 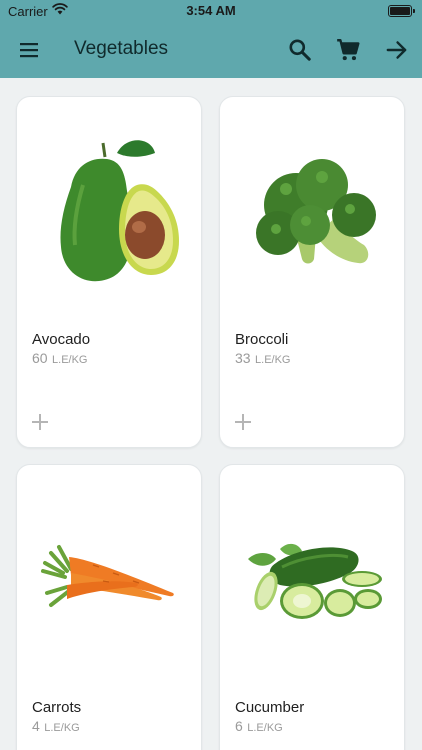 What do you see at coordinates (119, 211) in the screenshot?
I see `avocado-image` at bounding box center [119, 211].